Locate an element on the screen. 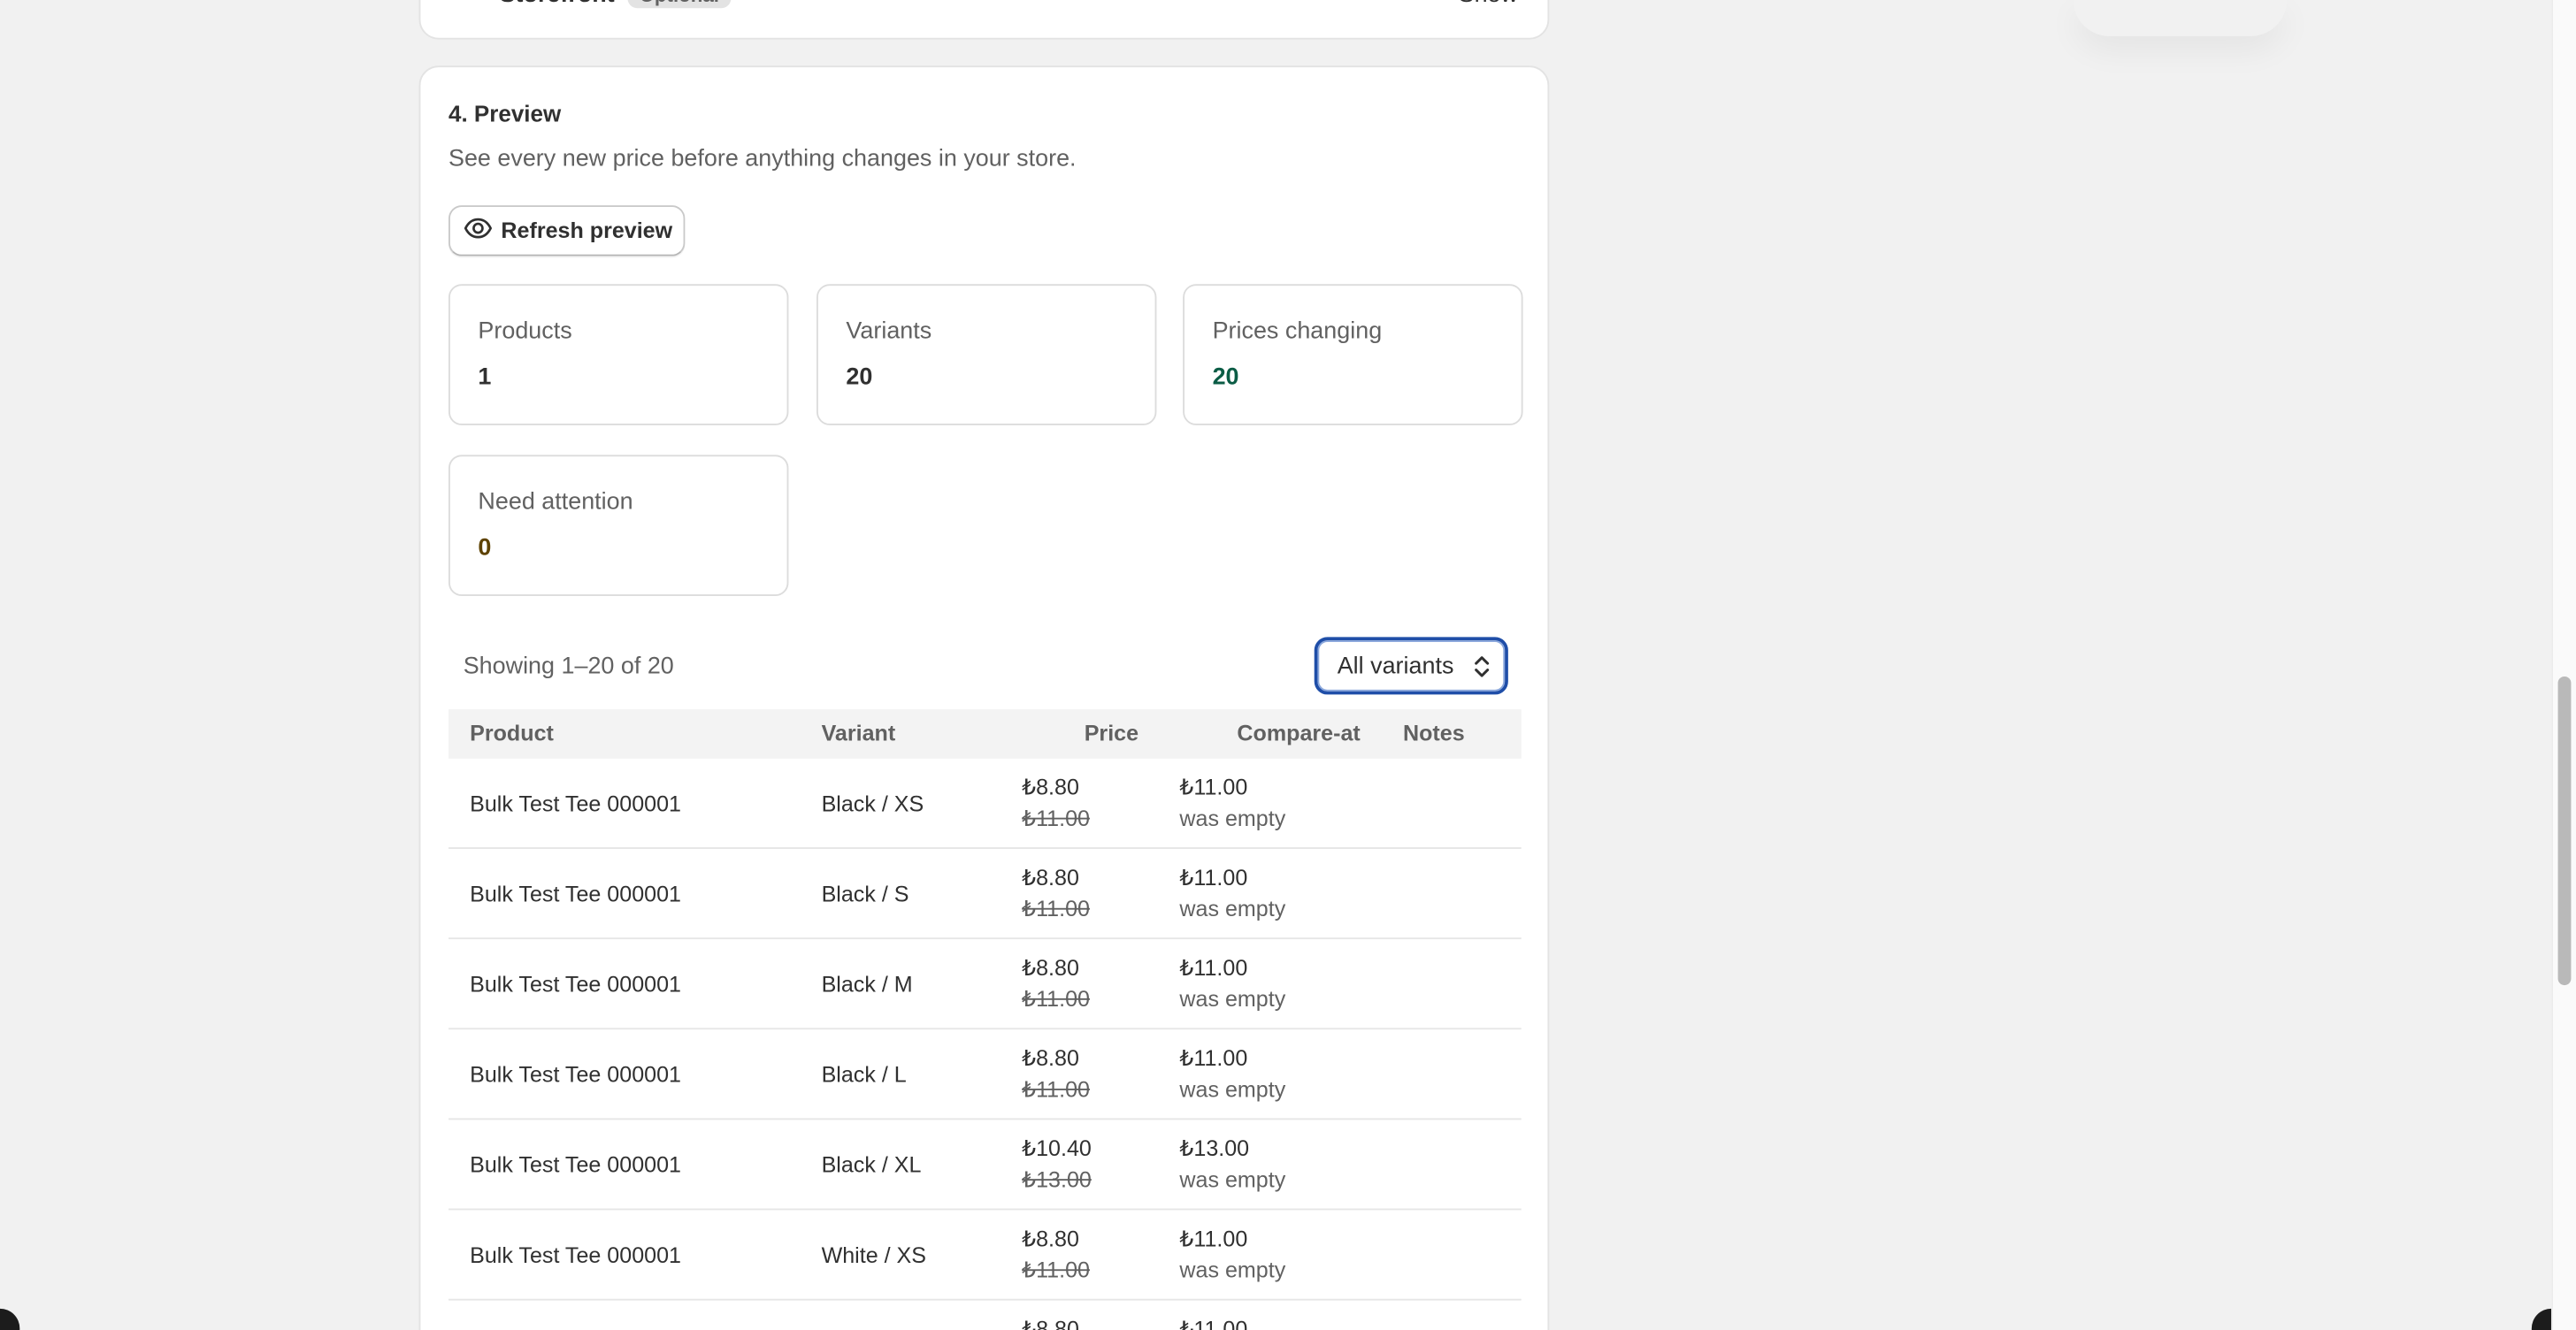 The image size is (2576, 1330). cell-variant: White / XS is located at coordinates (874, 1255).